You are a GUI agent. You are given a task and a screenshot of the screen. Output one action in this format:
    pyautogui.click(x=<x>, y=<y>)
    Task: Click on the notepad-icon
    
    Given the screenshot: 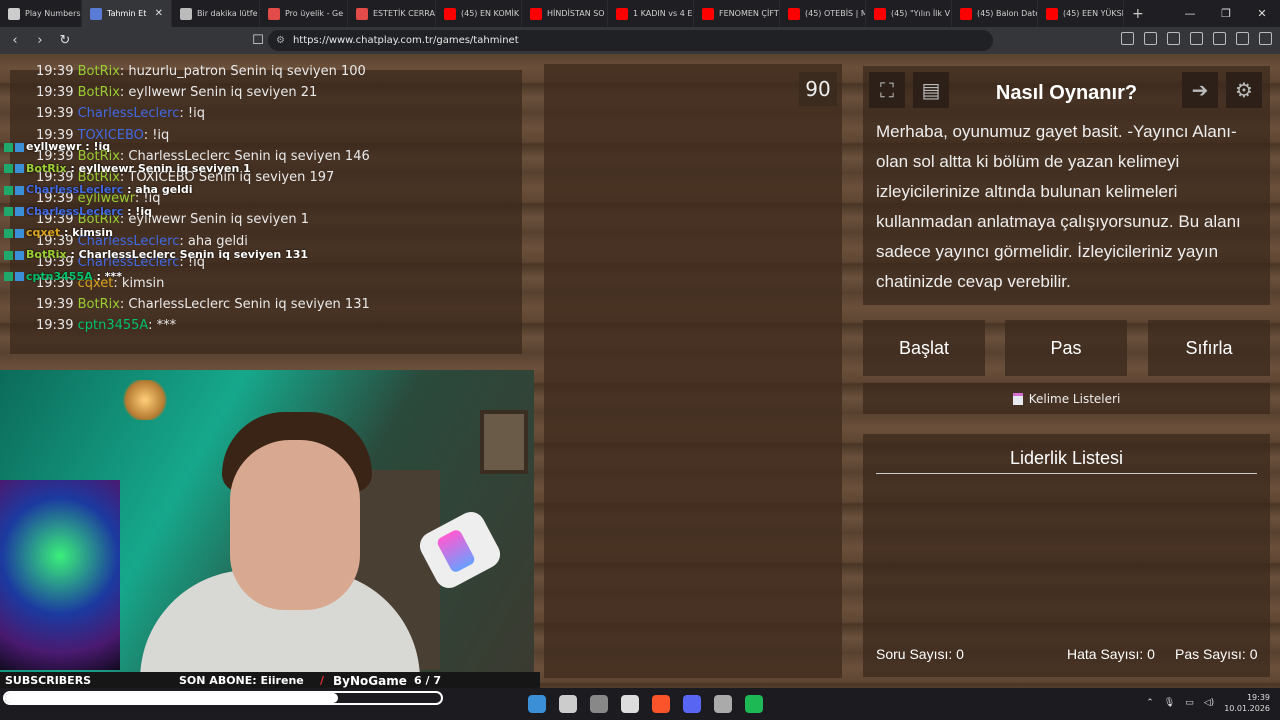 What is the action you would take?
    pyautogui.click(x=1017, y=398)
    